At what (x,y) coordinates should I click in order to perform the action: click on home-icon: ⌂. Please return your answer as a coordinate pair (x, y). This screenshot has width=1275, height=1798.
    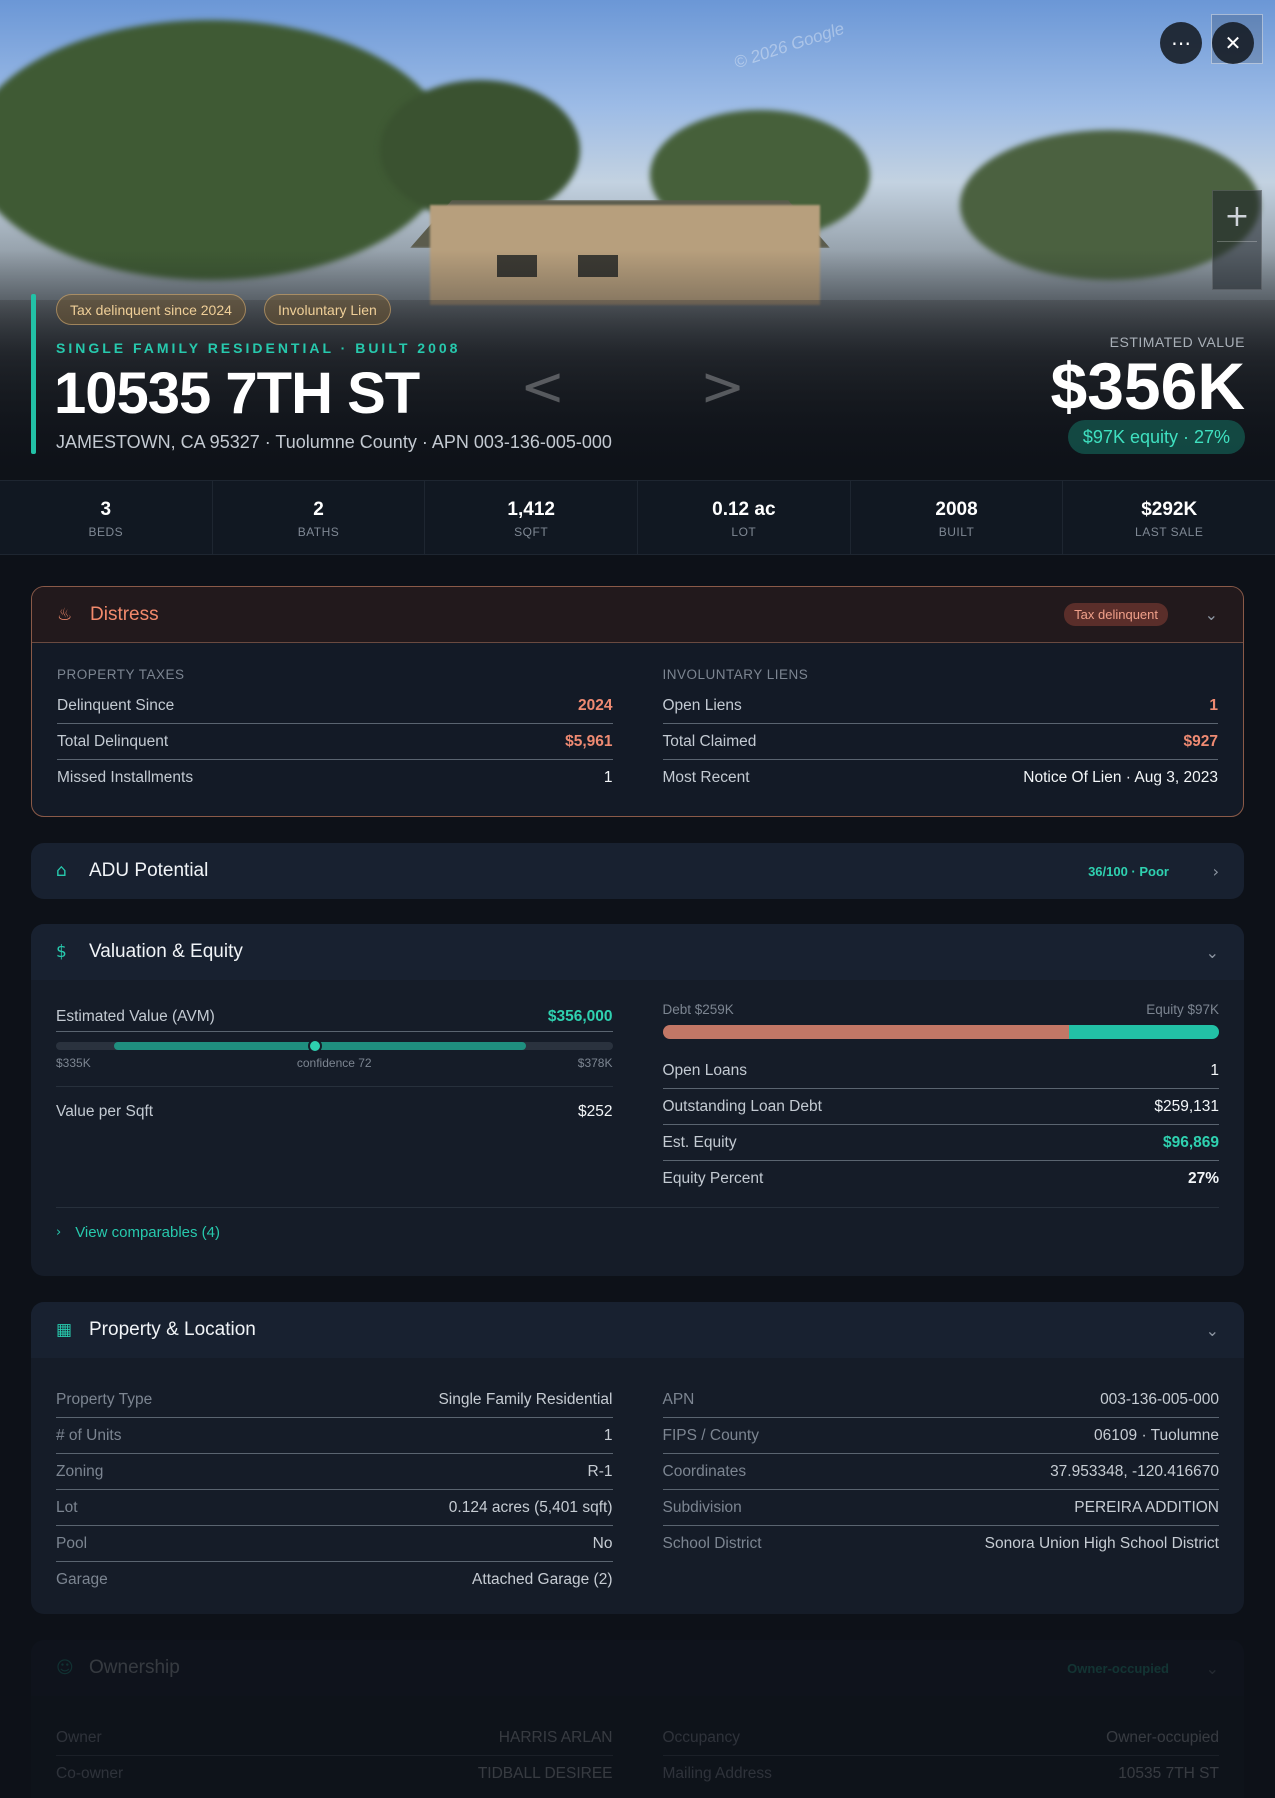
    Looking at the image, I should click on (61, 871).